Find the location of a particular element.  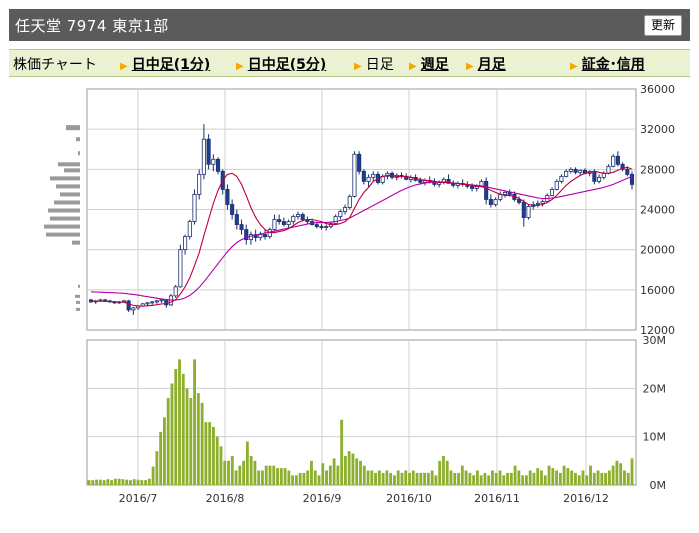

price-tick-label: 24000 is located at coordinates (657, 210).